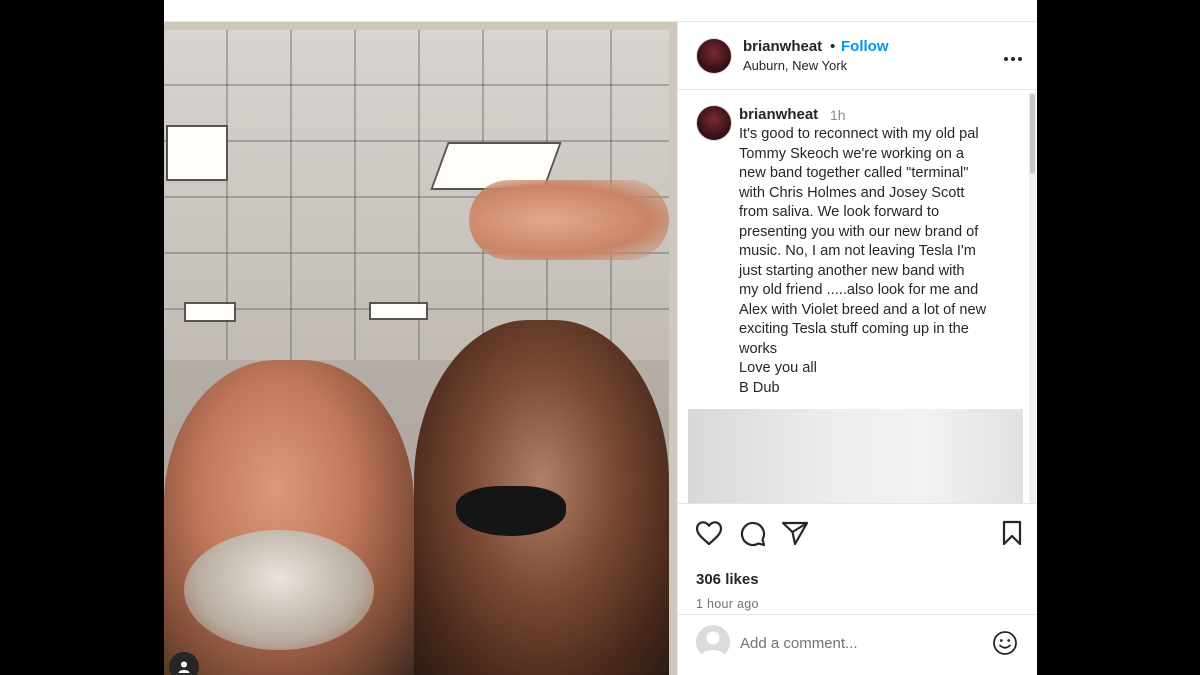 Image resolution: width=1200 pixels, height=675 pixels. I want to click on caption-line: Alex with Violet breed and a lot of new, so click(863, 309).